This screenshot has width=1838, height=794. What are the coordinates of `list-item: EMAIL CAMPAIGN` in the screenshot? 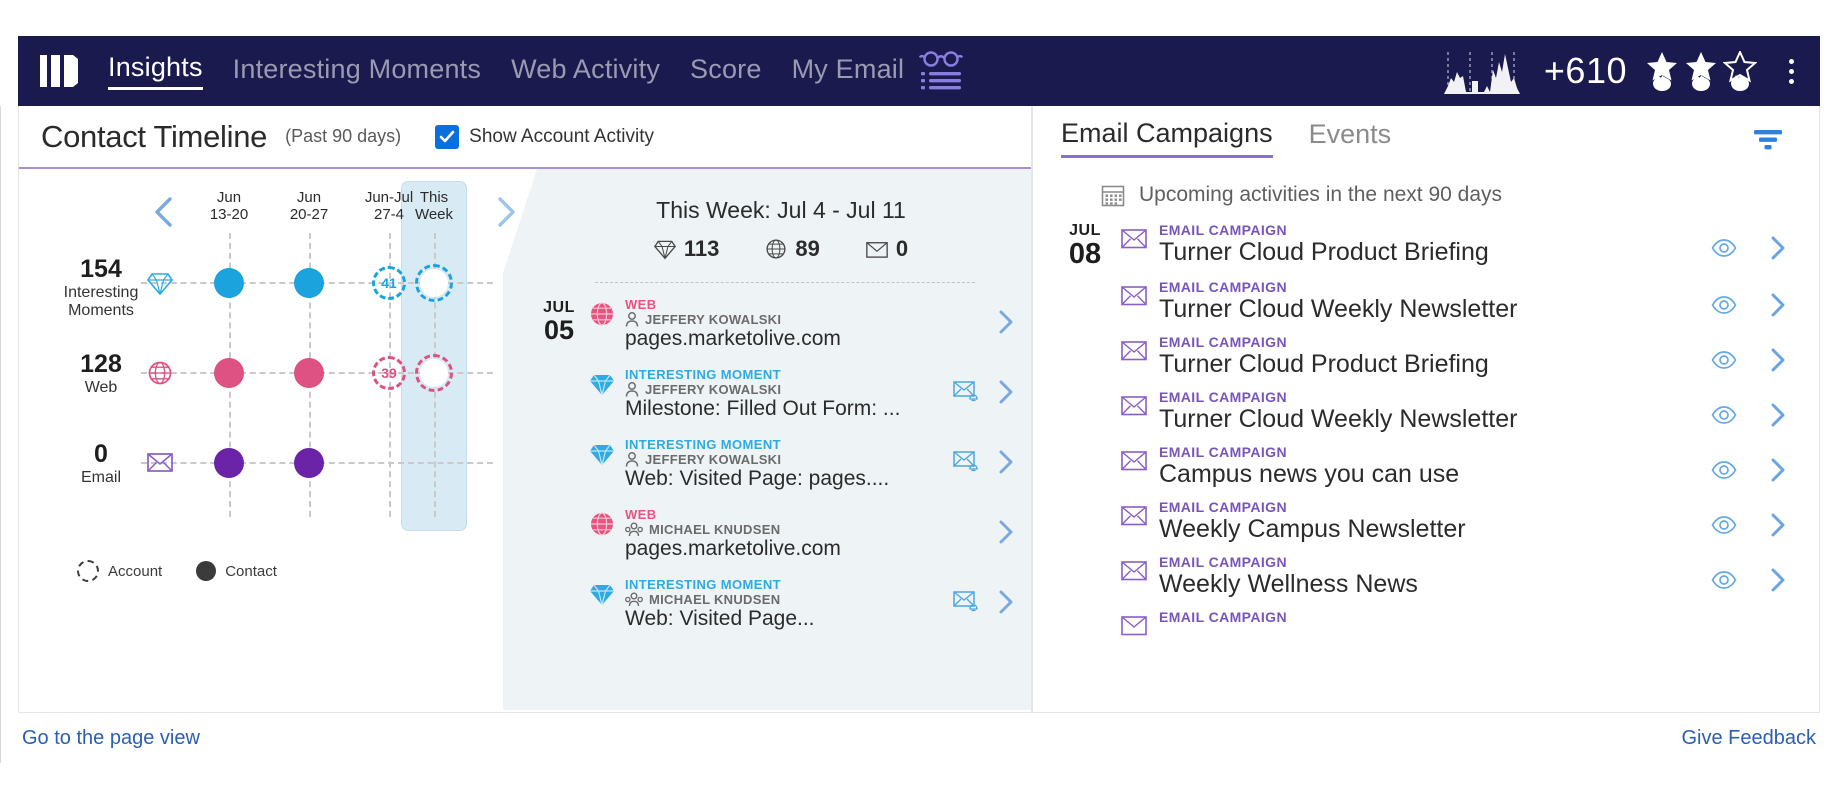 It's located at (1426, 631).